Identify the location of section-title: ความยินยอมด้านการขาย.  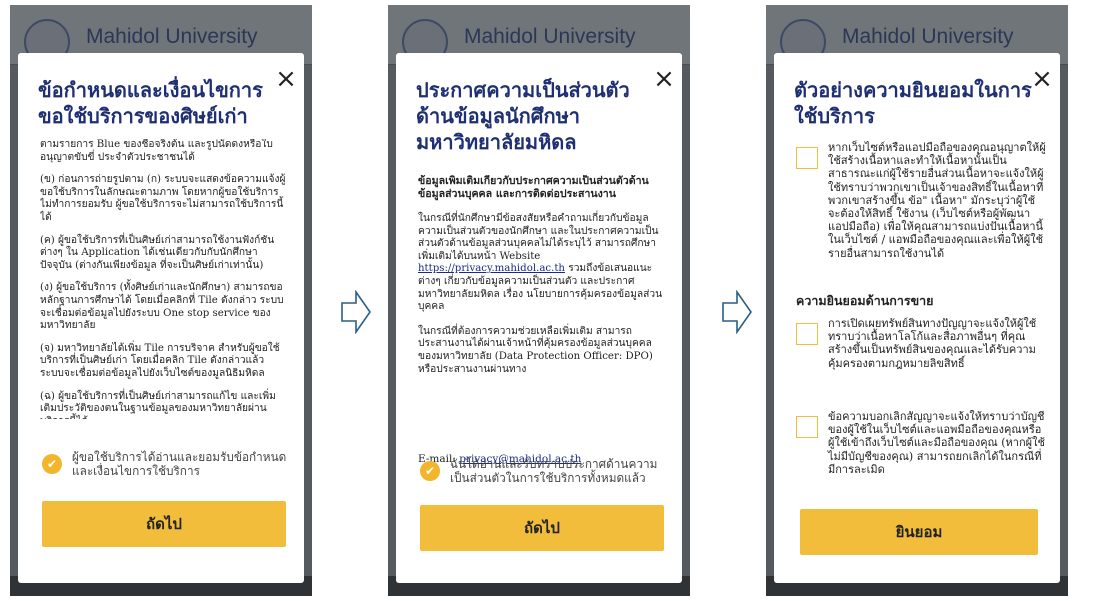
(865, 300).